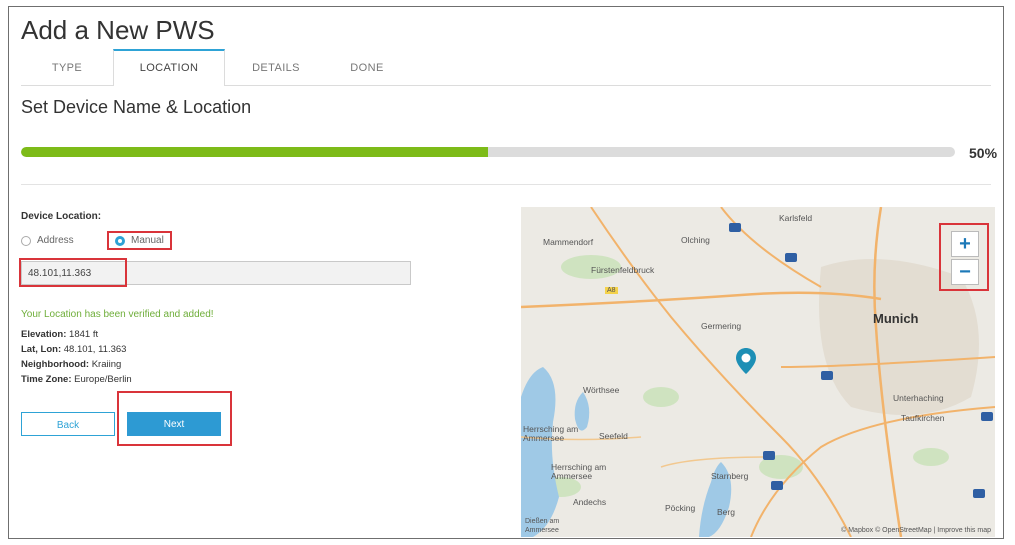 The image size is (1015, 545). I want to click on section-title: Set Device Name & Location, so click(136, 107).